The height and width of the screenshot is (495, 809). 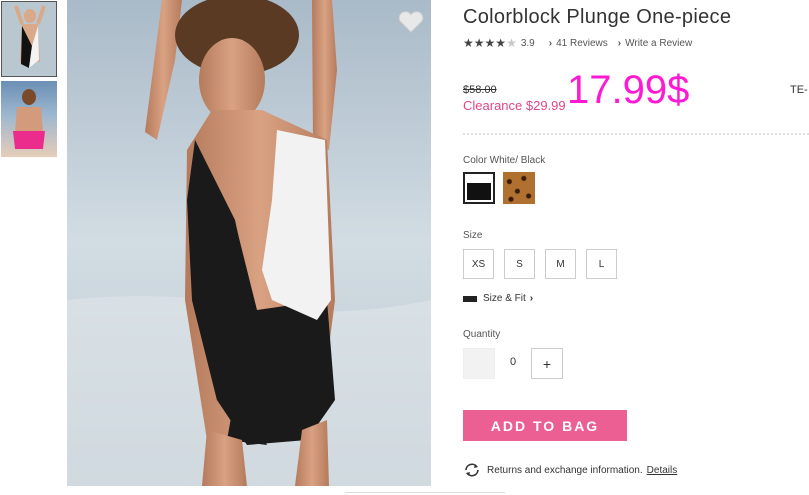 What do you see at coordinates (527, 43) in the screenshot?
I see `rating-value: 3.9` at bounding box center [527, 43].